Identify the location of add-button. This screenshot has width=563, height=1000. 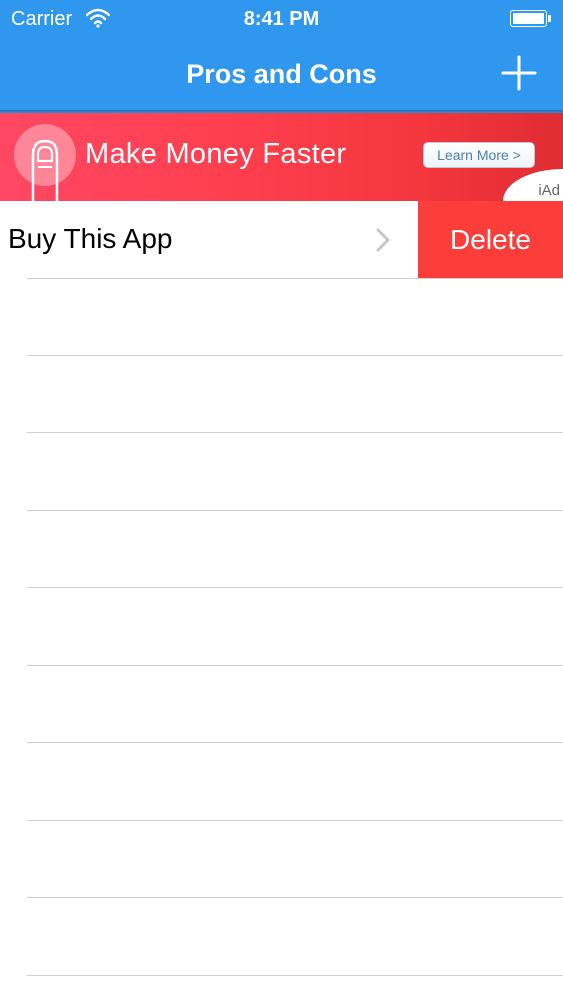
(519, 73).